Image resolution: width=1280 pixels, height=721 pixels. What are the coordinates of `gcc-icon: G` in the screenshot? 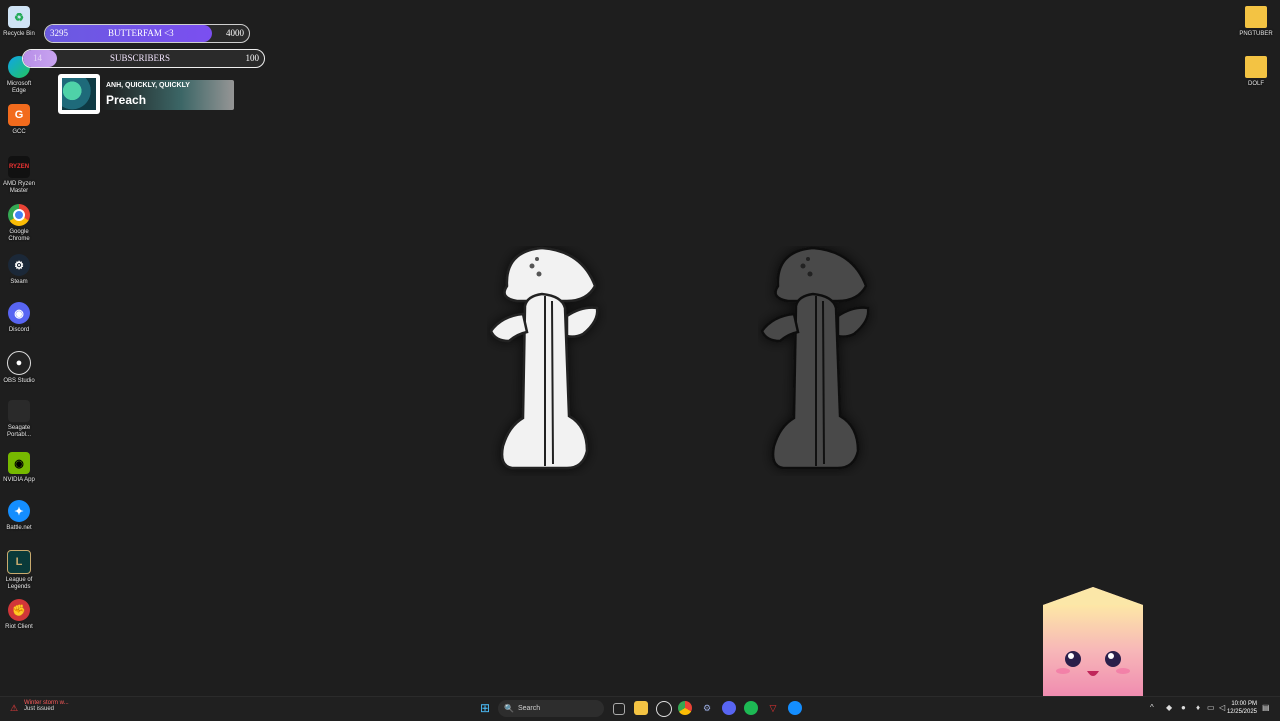 It's located at (19, 115).